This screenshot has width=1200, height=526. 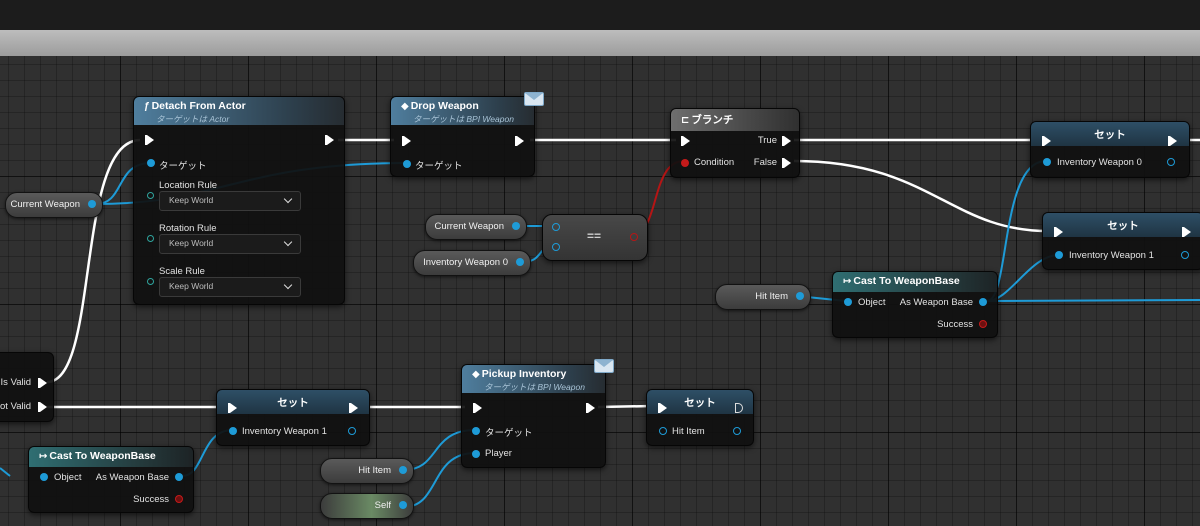 I want to click on pickup-target-pin, so click(x=476, y=431).